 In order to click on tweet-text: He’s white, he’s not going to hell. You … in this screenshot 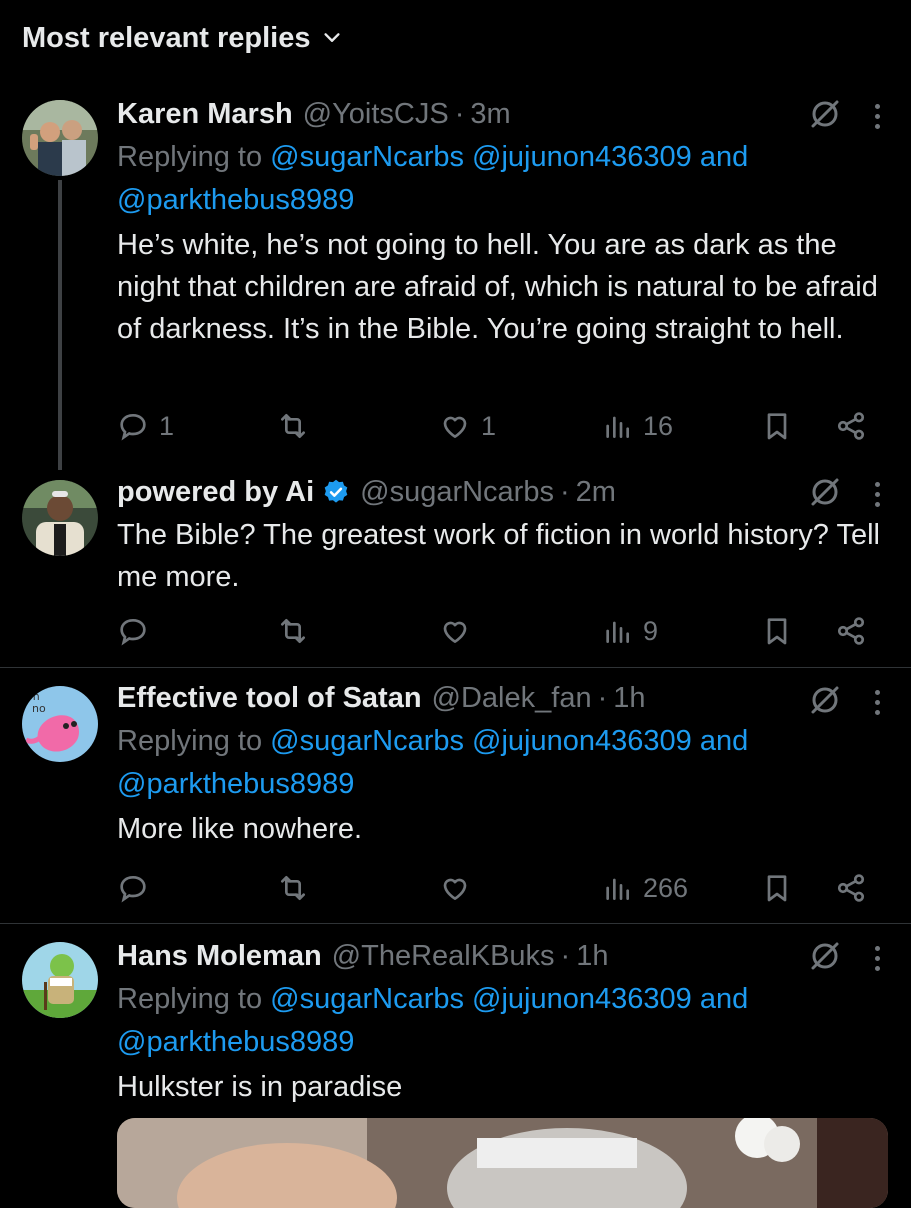, I will do `click(497, 287)`.